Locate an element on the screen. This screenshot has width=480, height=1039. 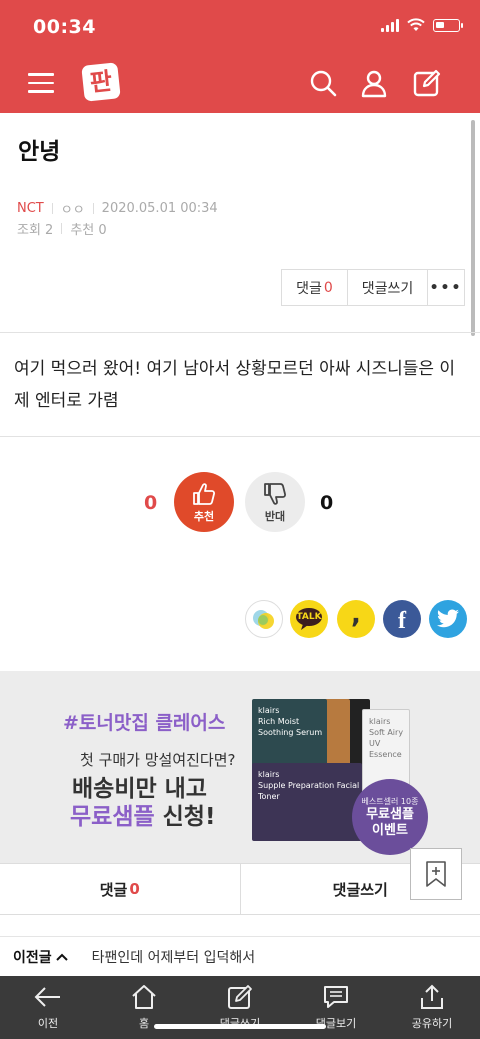
comments-tab-count: 0 is located at coordinates (134, 889).